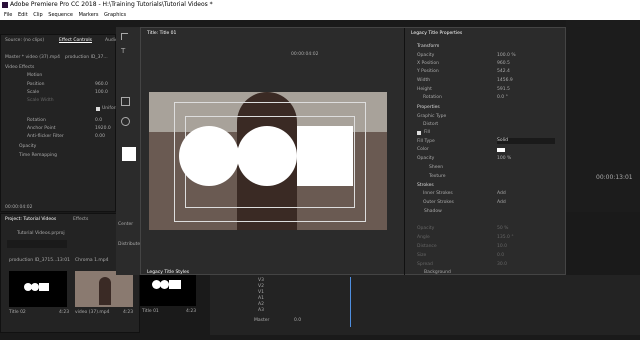  What do you see at coordinates (325, 156) in the screenshot?
I see `rectangle-shape` at bounding box center [325, 156].